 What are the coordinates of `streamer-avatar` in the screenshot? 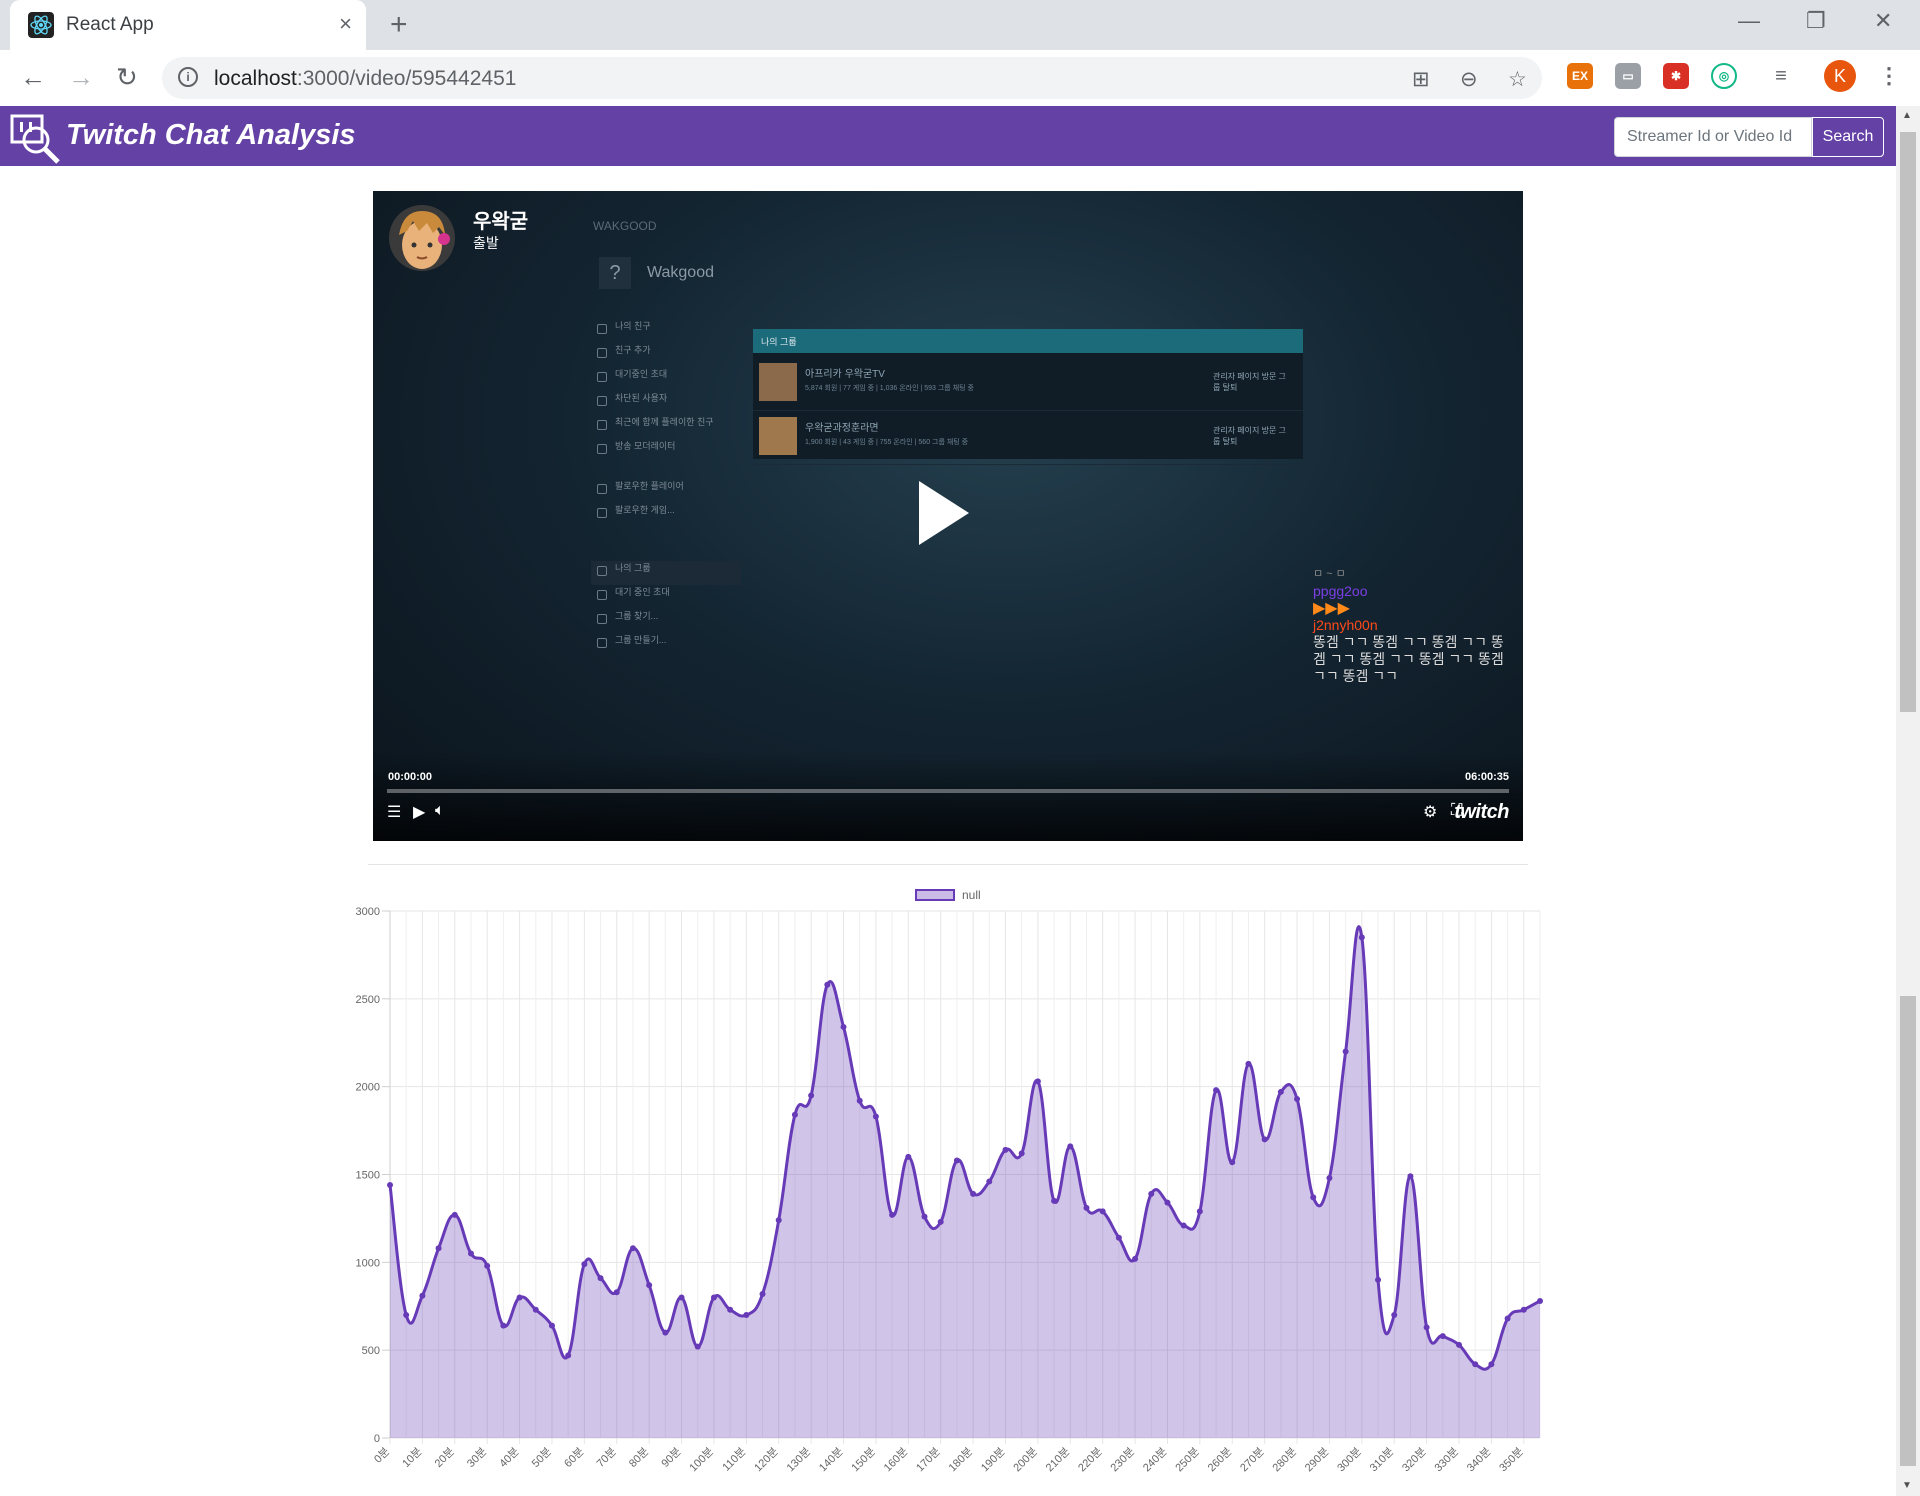 It's located at (422, 238).